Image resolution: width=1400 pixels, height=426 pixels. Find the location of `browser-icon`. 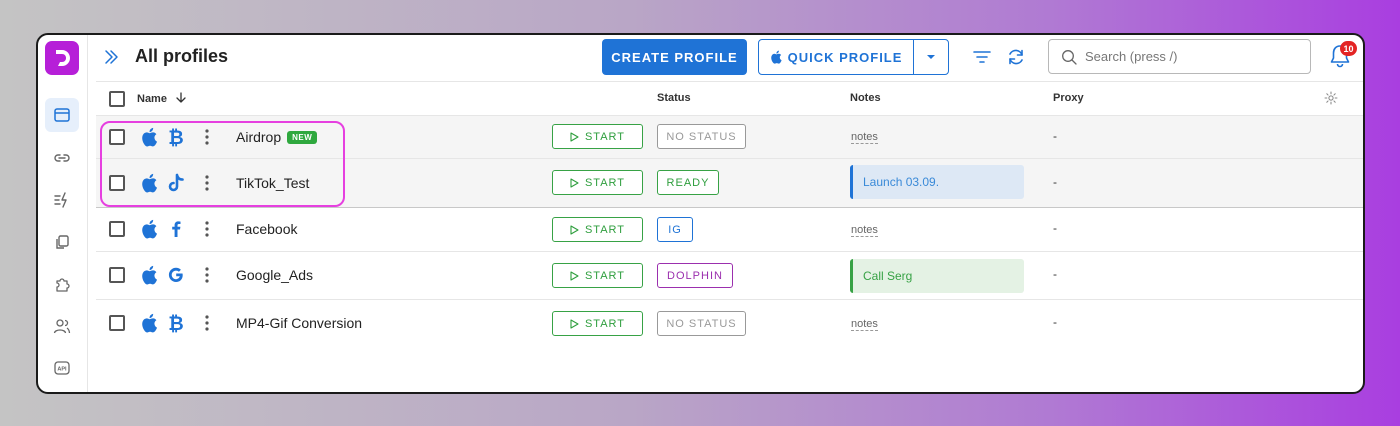

browser-icon is located at coordinates (62, 115).